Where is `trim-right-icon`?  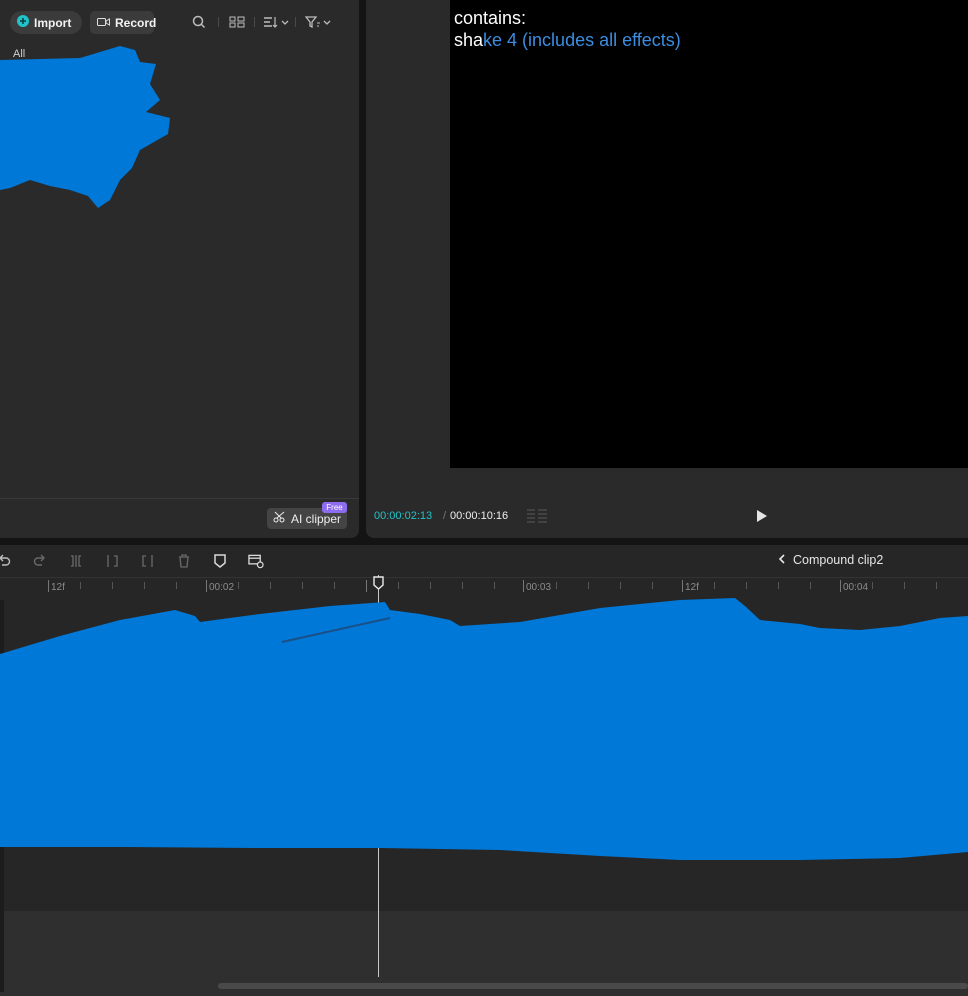
trim-right-icon is located at coordinates (148, 561).